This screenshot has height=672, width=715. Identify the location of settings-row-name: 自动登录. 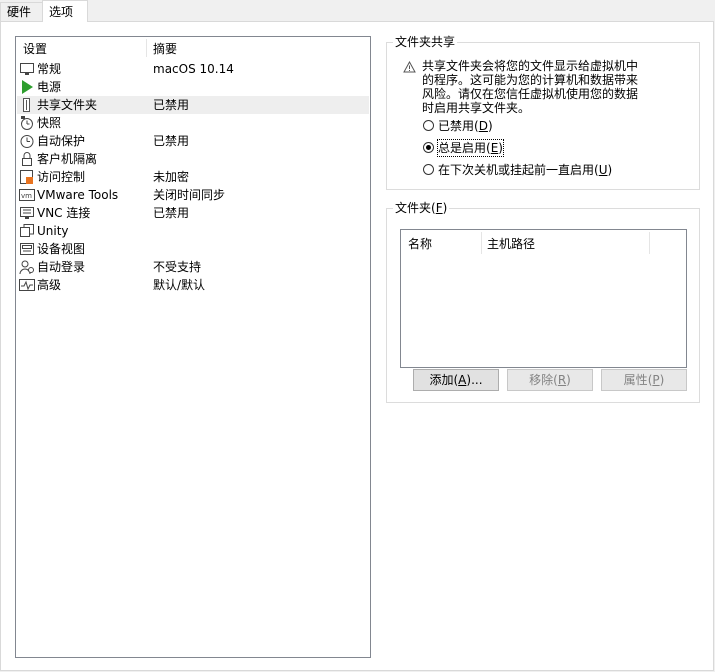
(61, 267).